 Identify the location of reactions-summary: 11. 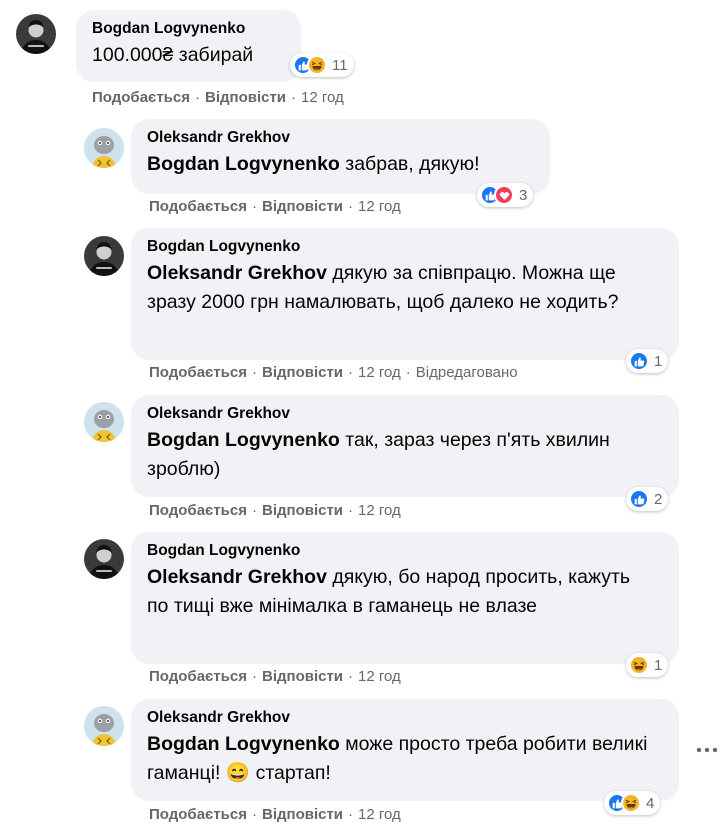
(322, 65).